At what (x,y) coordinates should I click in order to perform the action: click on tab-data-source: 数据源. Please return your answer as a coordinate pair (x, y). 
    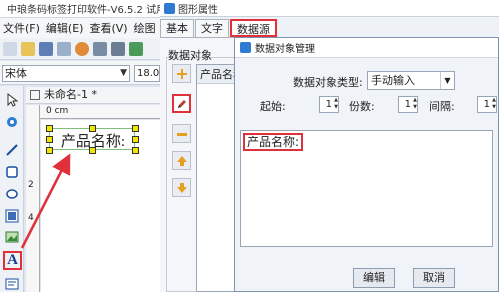
    Looking at the image, I should click on (253, 28).